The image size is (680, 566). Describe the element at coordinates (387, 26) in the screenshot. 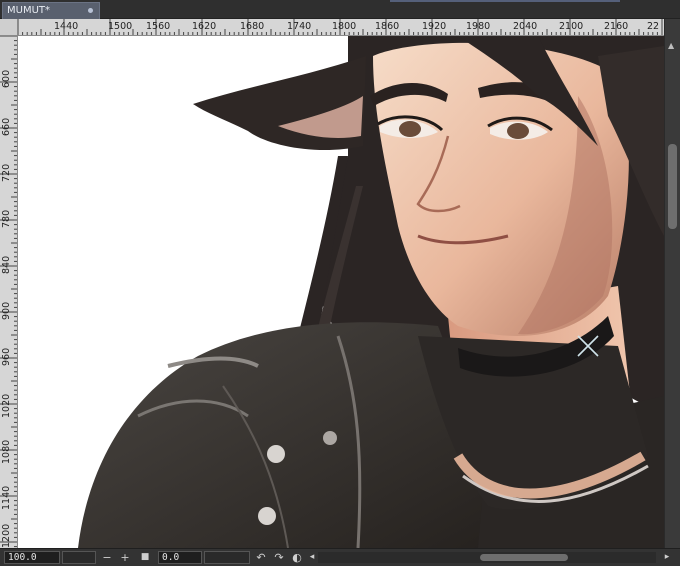

I see `ruler-label: 1860` at that location.